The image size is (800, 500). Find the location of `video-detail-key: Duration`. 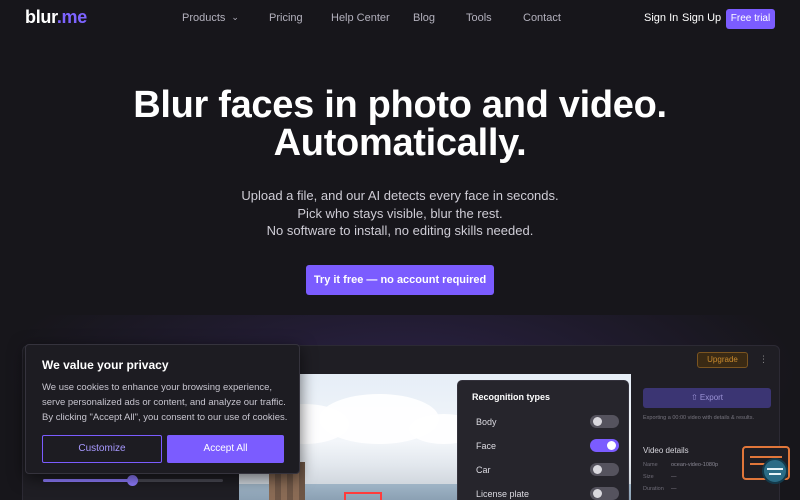

video-detail-key: Duration is located at coordinates (653, 489).